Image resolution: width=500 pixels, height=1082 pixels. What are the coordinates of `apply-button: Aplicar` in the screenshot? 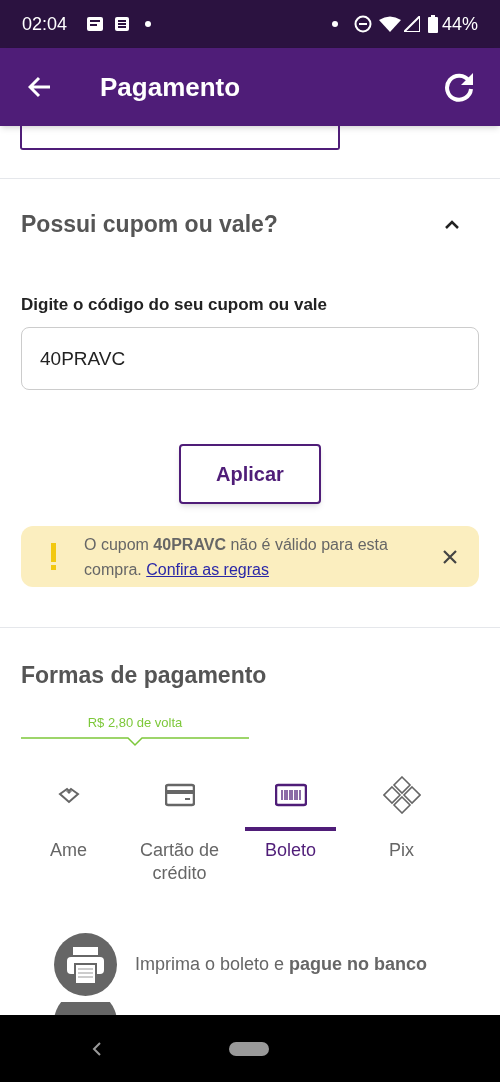 It's located at (250, 474).